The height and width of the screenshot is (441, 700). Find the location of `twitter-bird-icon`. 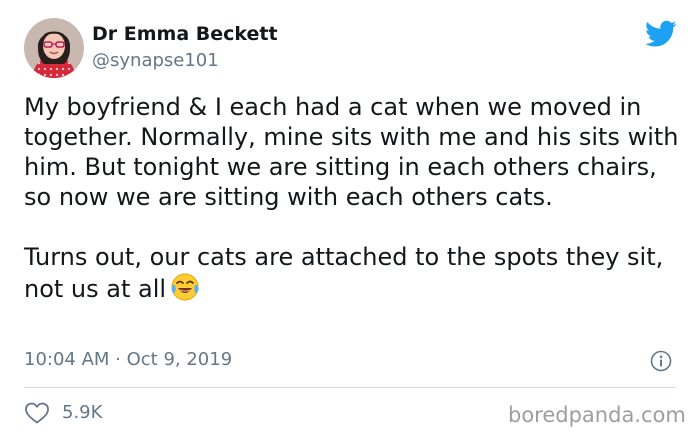

twitter-bird-icon is located at coordinates (661, 34).